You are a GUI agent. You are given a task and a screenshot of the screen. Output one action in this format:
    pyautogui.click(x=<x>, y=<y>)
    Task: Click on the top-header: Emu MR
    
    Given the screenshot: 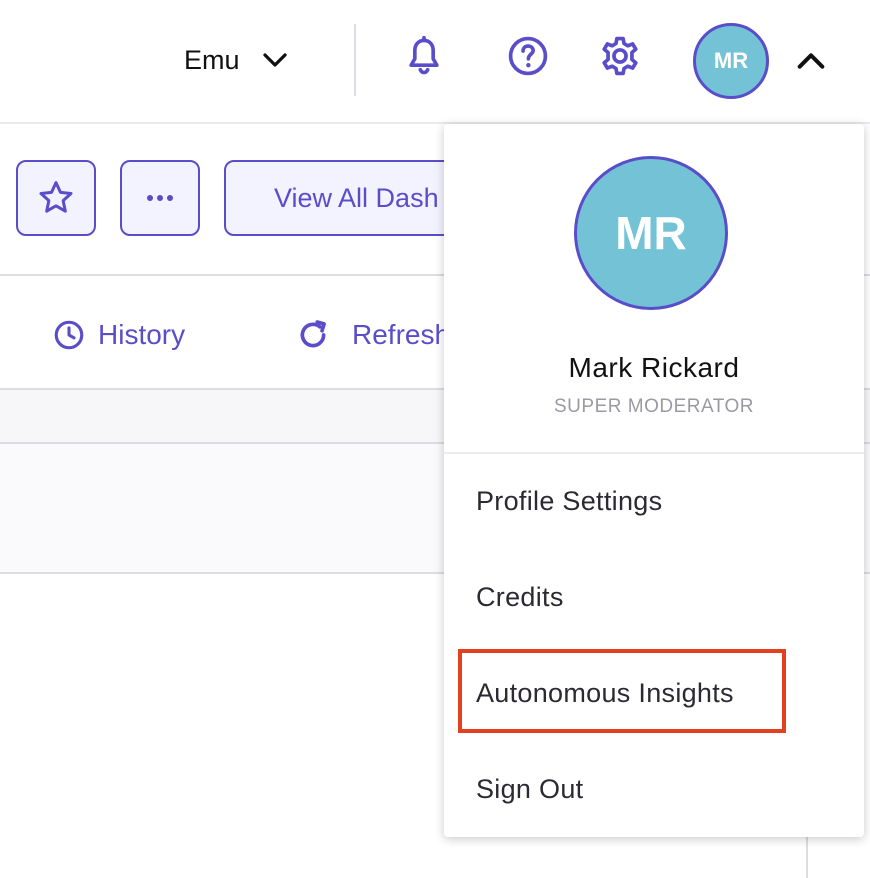 What is the action you would take?
    pyautogui.click(x=435, y=62)
    